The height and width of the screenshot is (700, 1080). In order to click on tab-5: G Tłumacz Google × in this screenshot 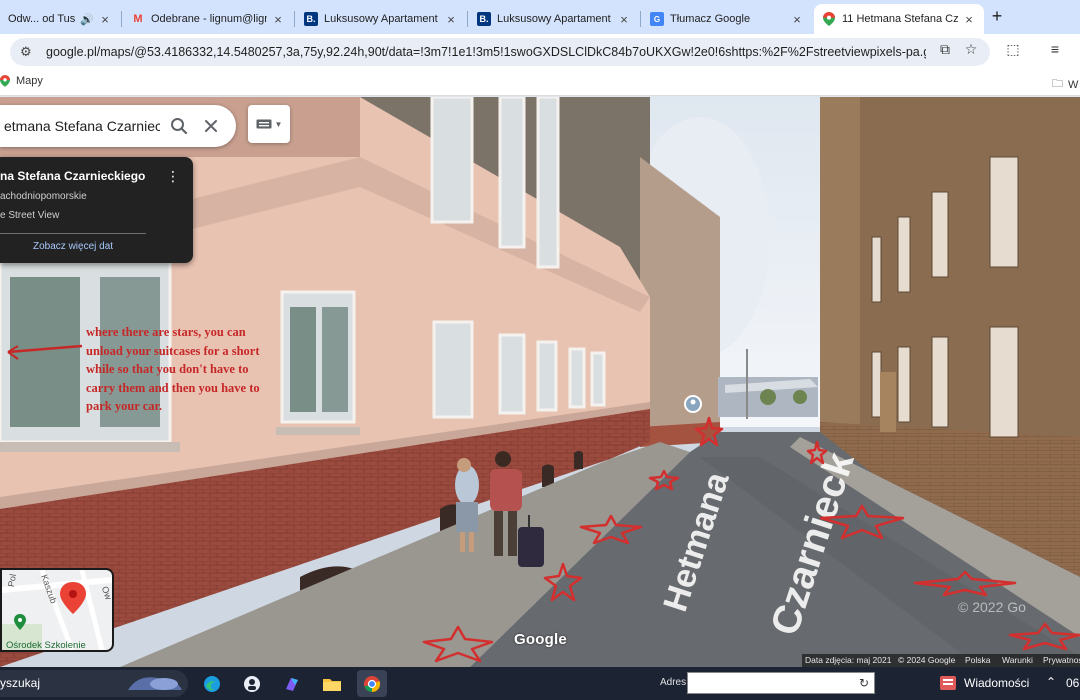, I will do `click(727, 19)`.